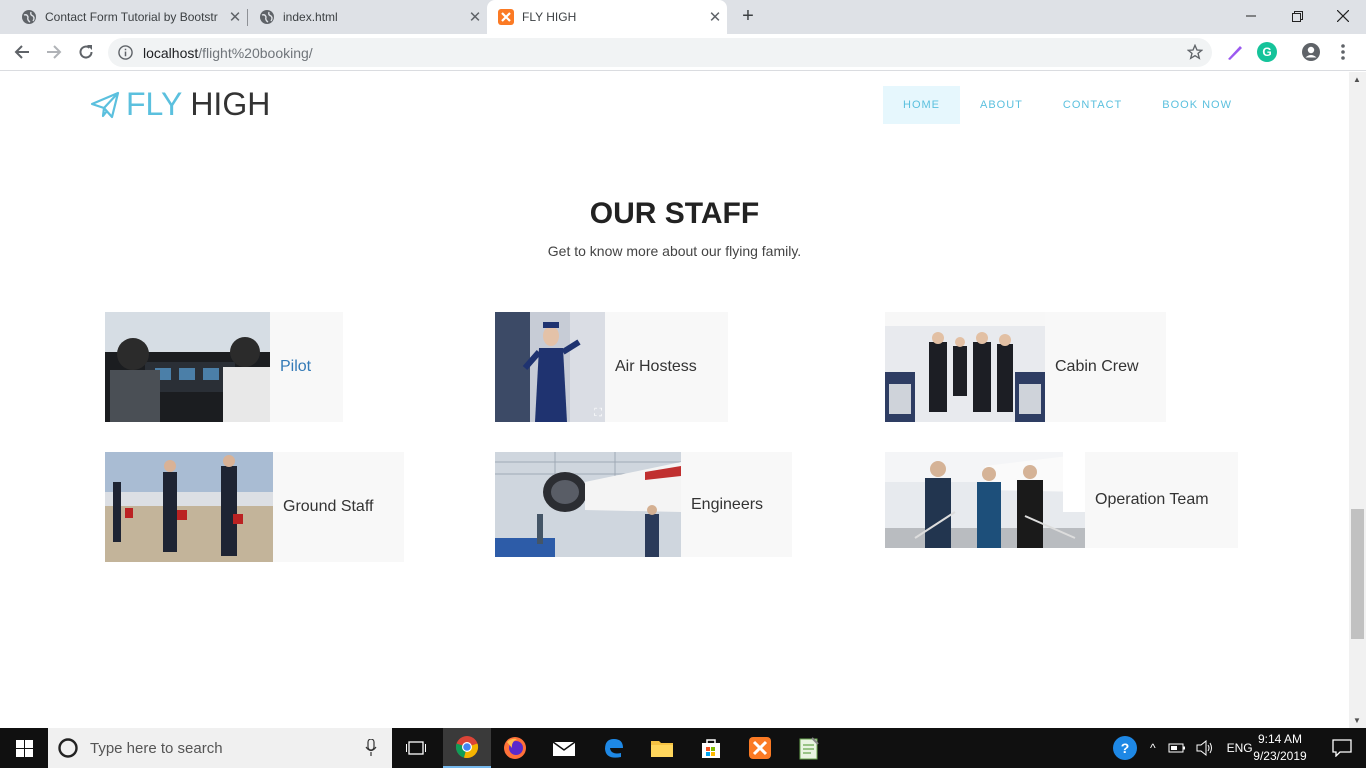  I want to click on task-view-icon, so click(416, 748).